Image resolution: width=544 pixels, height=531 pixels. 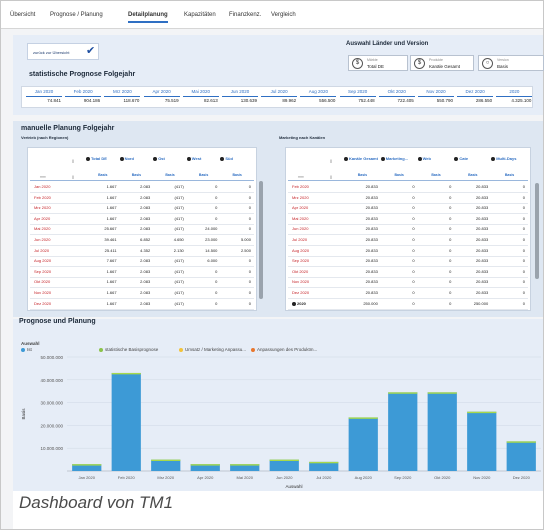 I want to click on x-tick-label: Jul 2020, so click(x=324, y=477).